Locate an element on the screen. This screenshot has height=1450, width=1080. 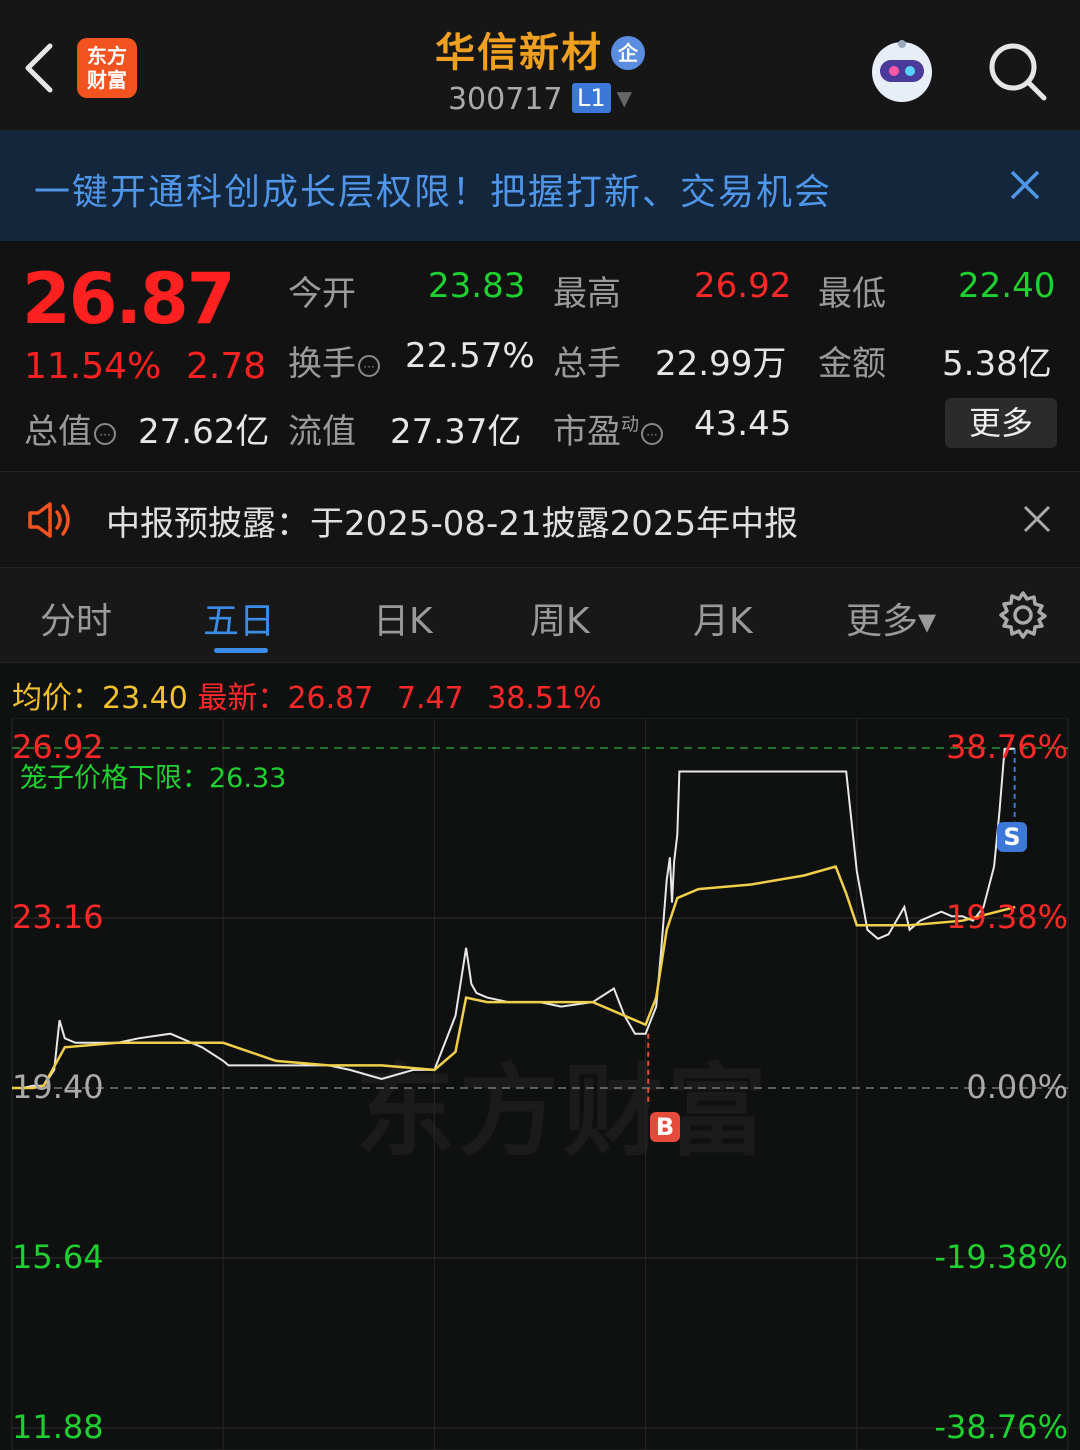
buy-marker: B is located at coordinates (665, 1127).